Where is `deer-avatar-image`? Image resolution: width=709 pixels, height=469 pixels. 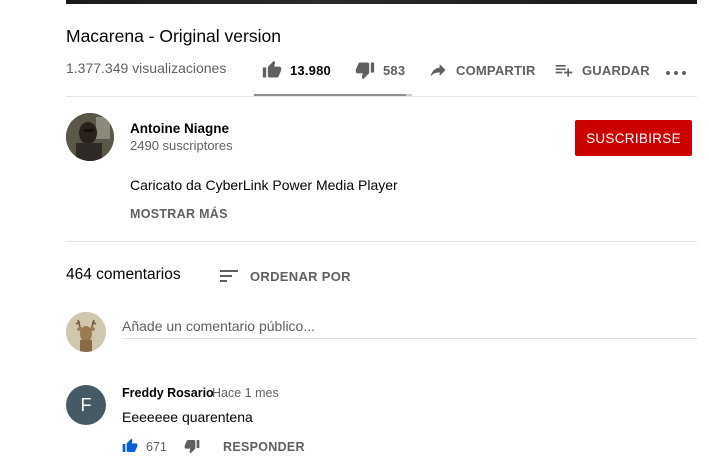 deer-avatar-image is located at coordinates (86, 332).